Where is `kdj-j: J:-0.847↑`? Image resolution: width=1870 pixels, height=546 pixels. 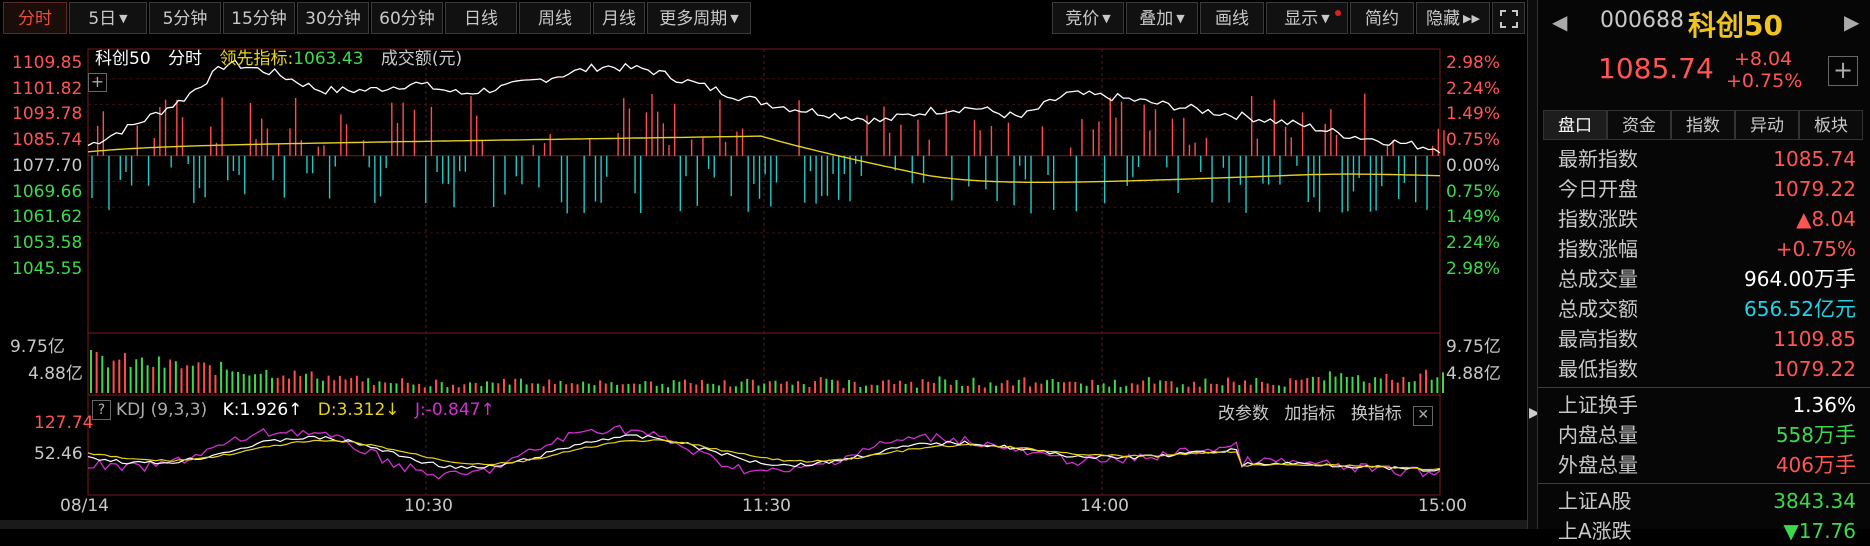 kdj-j: J:-0.847↑ is located at coordinates (454, 410).